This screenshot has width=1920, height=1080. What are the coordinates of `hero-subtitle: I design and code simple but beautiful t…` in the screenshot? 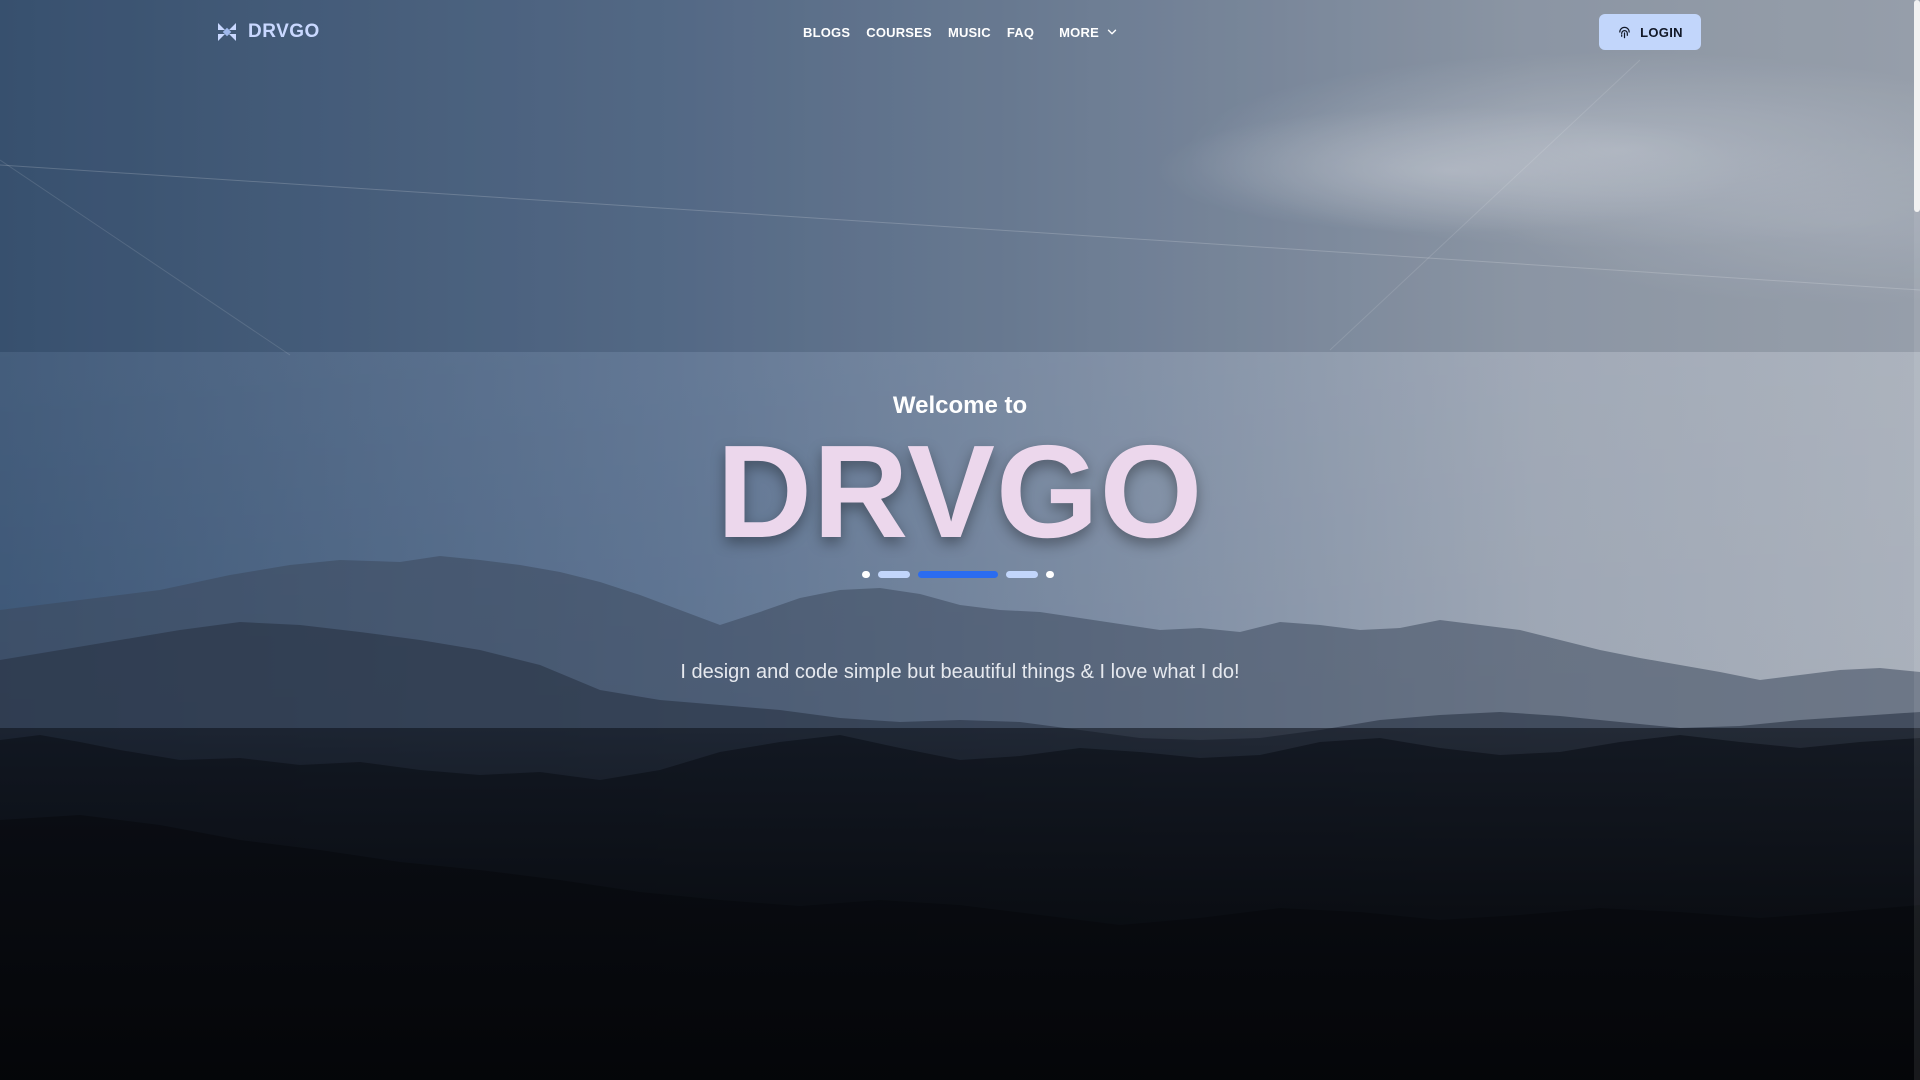 It's located at (960, 672).